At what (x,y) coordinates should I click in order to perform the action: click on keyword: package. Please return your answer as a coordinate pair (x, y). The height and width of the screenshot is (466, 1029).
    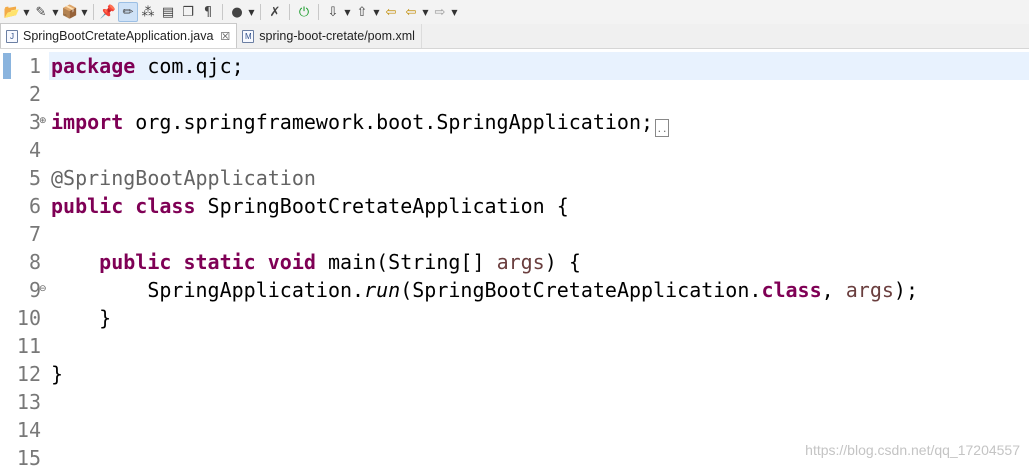
    Looking at the image, I should click on (93, 66).